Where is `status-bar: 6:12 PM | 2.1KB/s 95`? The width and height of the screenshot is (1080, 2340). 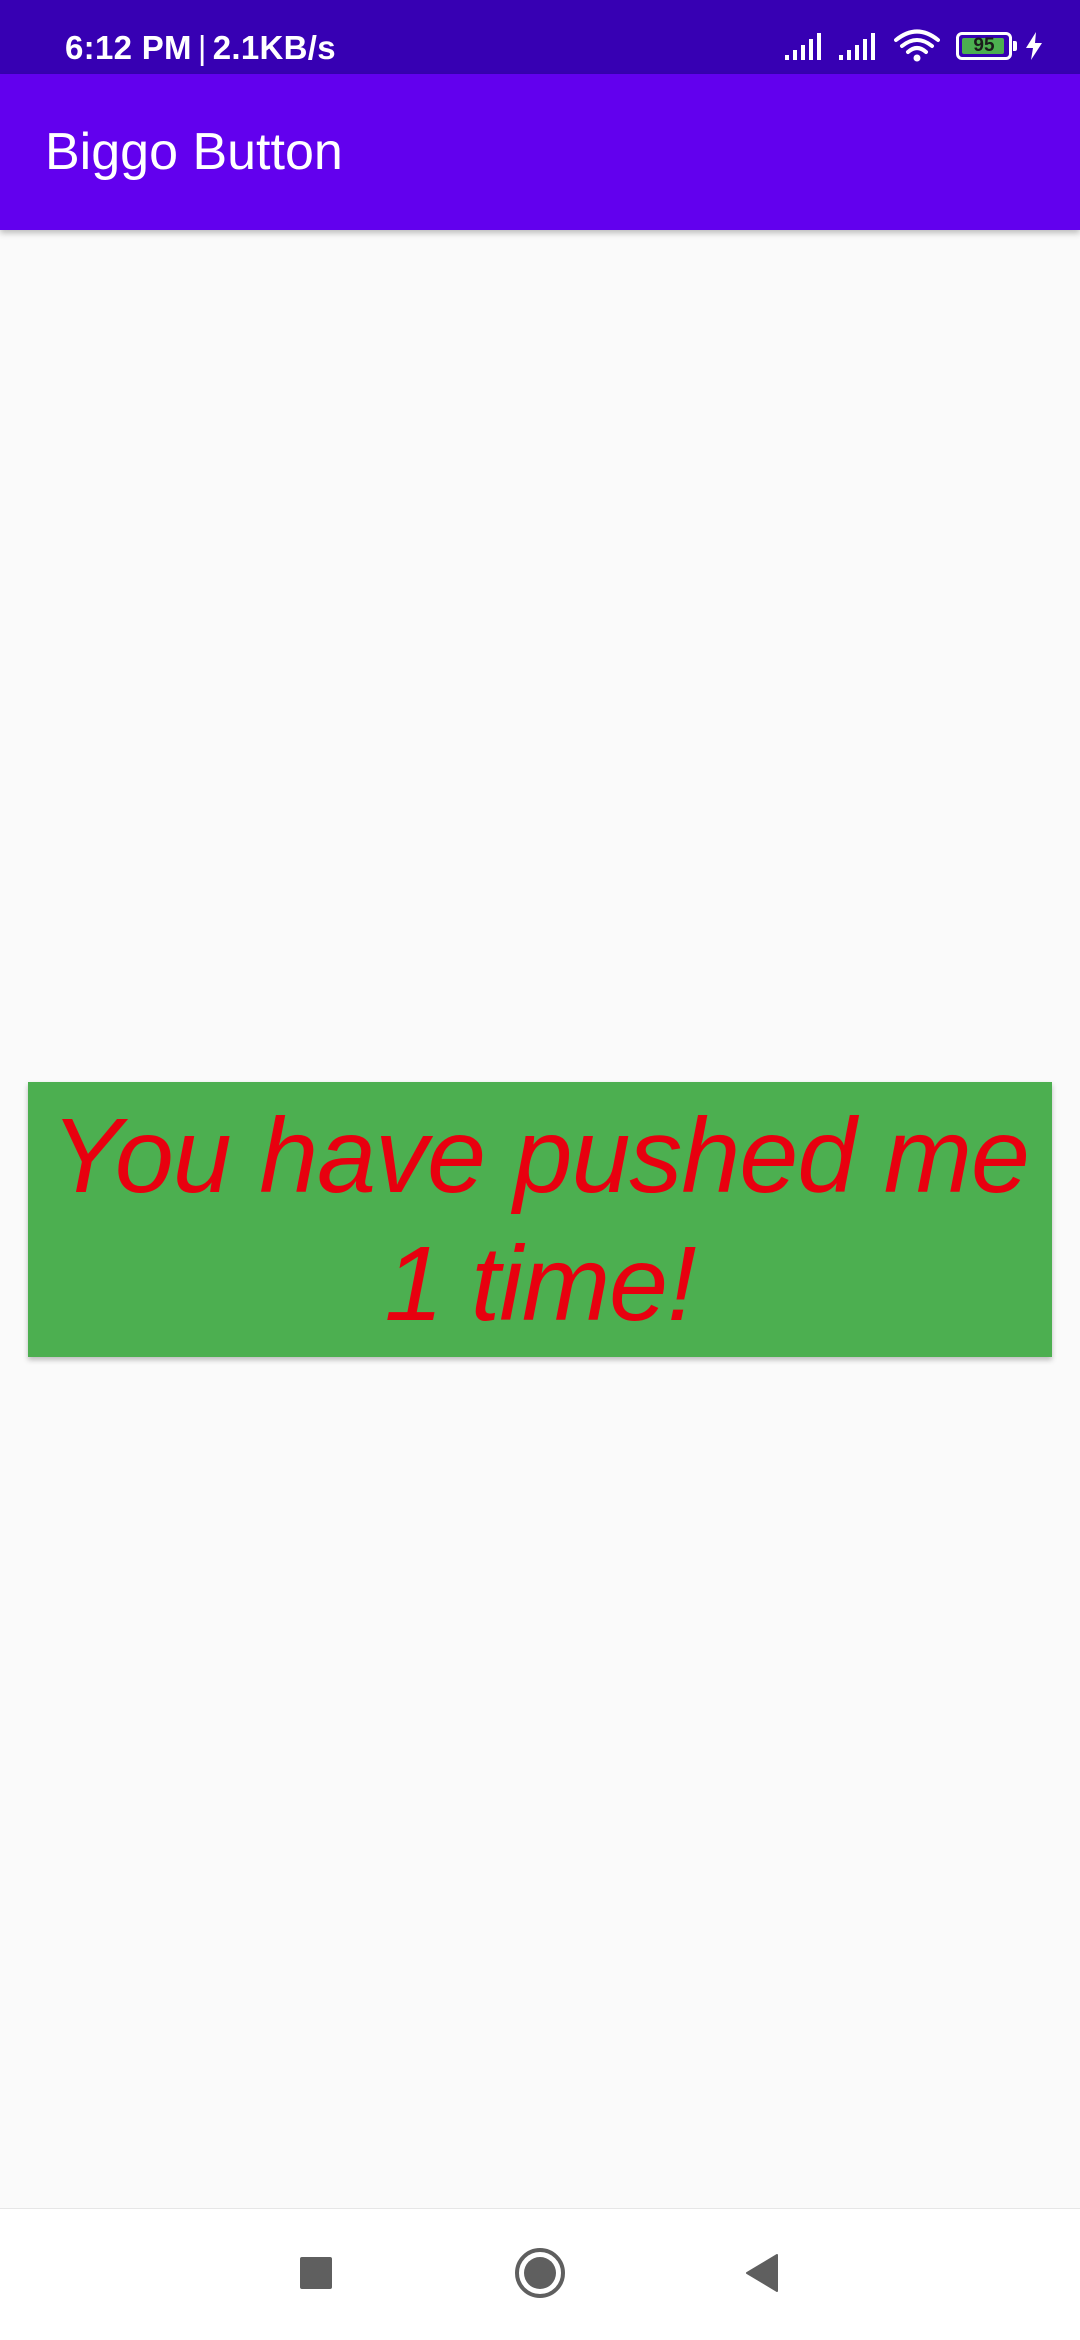
status-bar: 6:12 PM | 2.1KB/s 95 is located at coordinates (540, 37).